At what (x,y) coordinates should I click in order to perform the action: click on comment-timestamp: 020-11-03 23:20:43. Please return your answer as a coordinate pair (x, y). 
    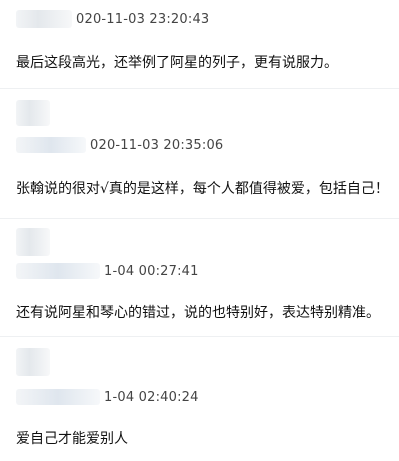
    Looking at the image, I should click on (143, 19).